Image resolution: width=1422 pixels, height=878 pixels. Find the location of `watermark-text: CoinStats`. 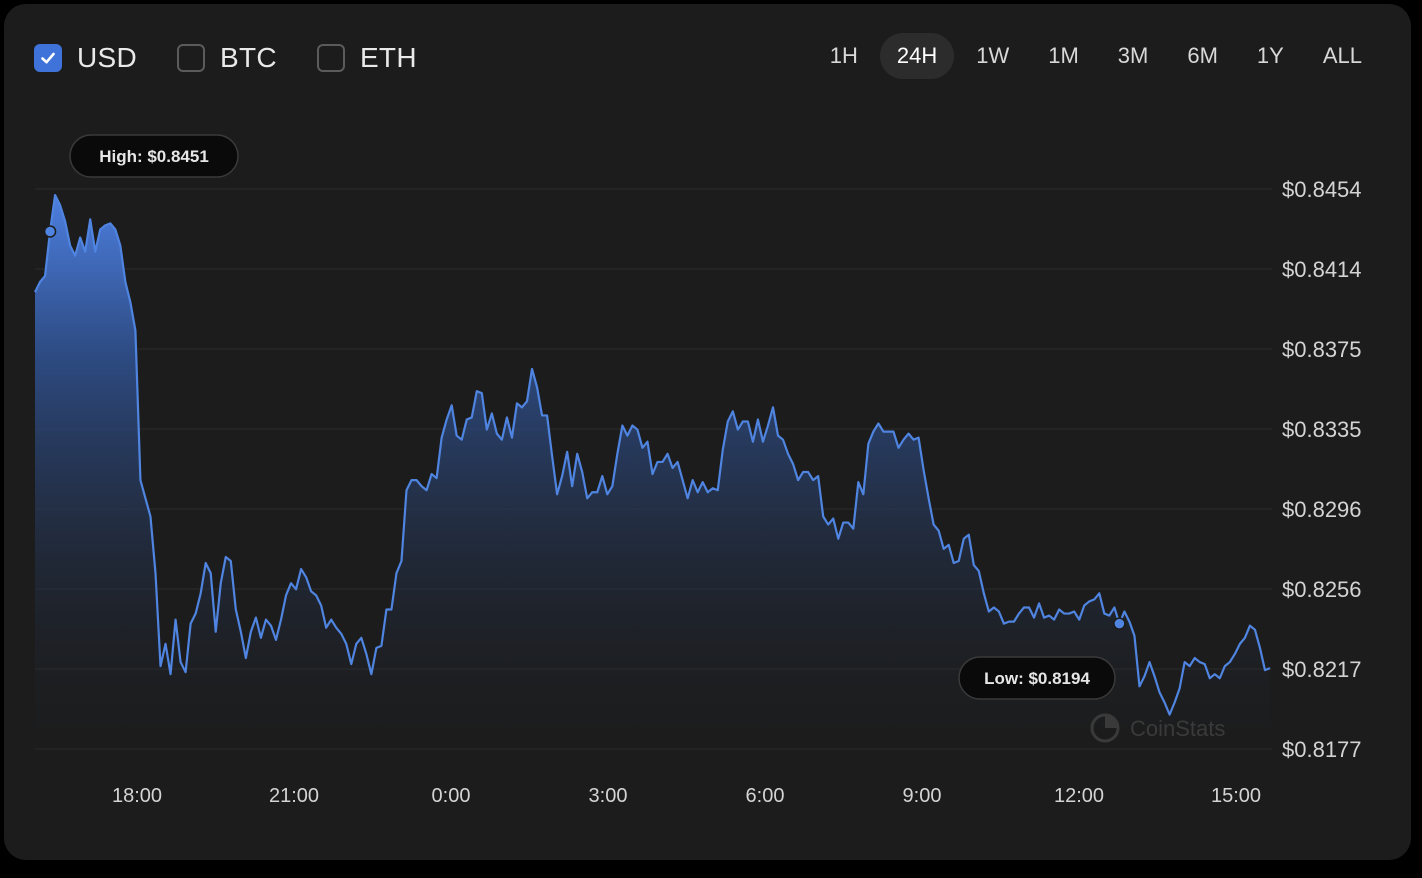

watermark-text: CoinStats is located at coordinates (1177, 728).